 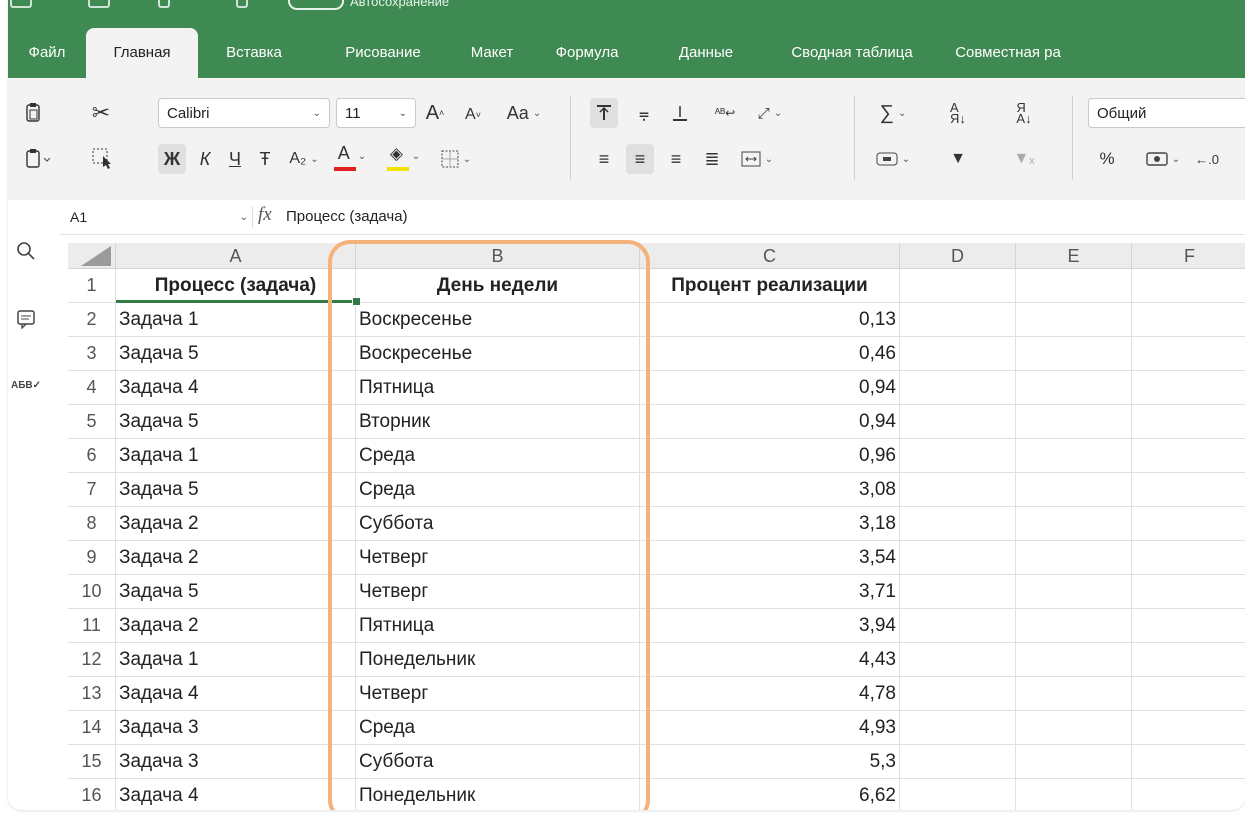 What do you see at coordinates (498, 456) in the screenshot?
I see `cell-b6: Среда` at bounding box center [498, 456].